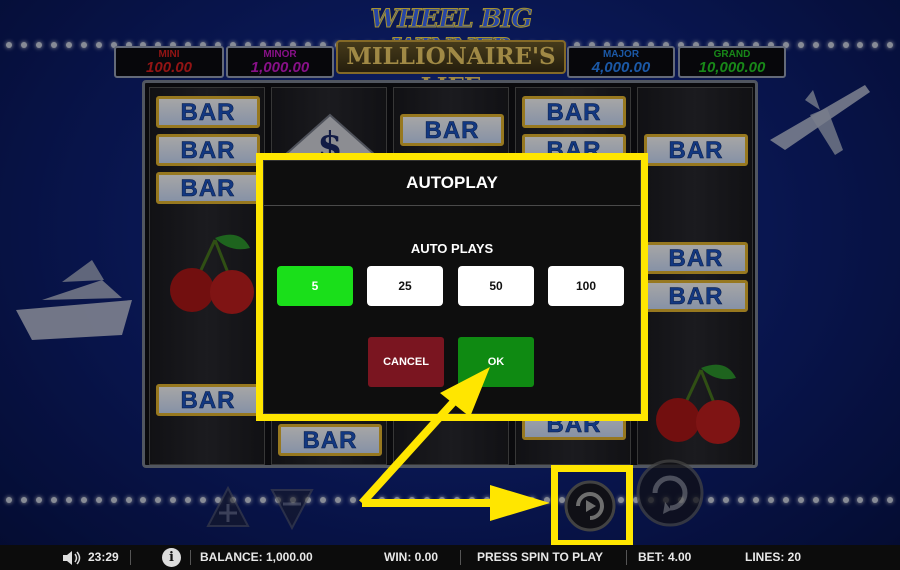  What do you see at coordinates (540, 557) in the screenshot?
I see `status-message: PRESS SPIN TO PLAY` at bounding box center [540, 557].